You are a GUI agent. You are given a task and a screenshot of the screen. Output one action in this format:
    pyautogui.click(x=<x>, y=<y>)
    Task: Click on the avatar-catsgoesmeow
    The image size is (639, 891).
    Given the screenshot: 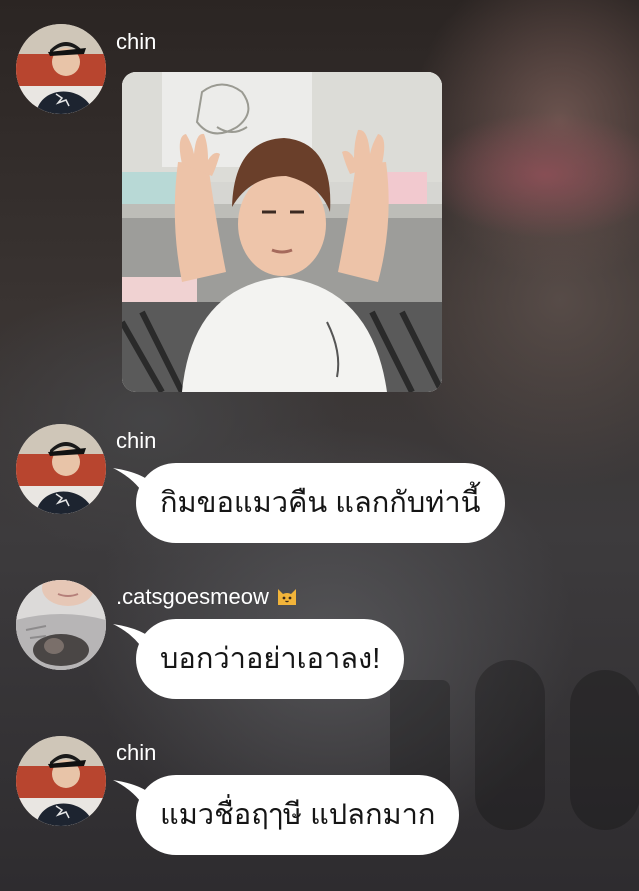 What is the action you would take?
    pyautogui.click(x=61, y=625)
    